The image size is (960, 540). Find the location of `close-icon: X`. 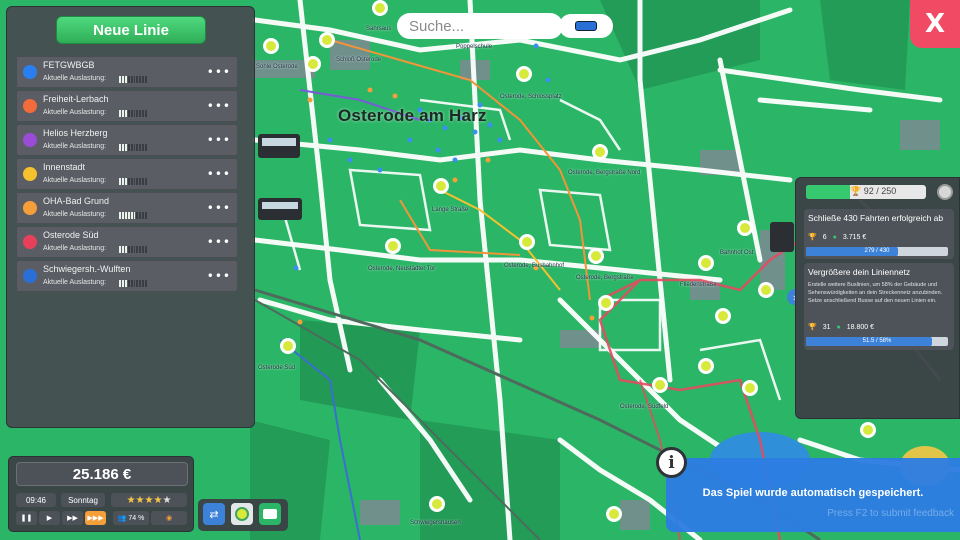

close-icon: X is located at coordinates (935, 24).